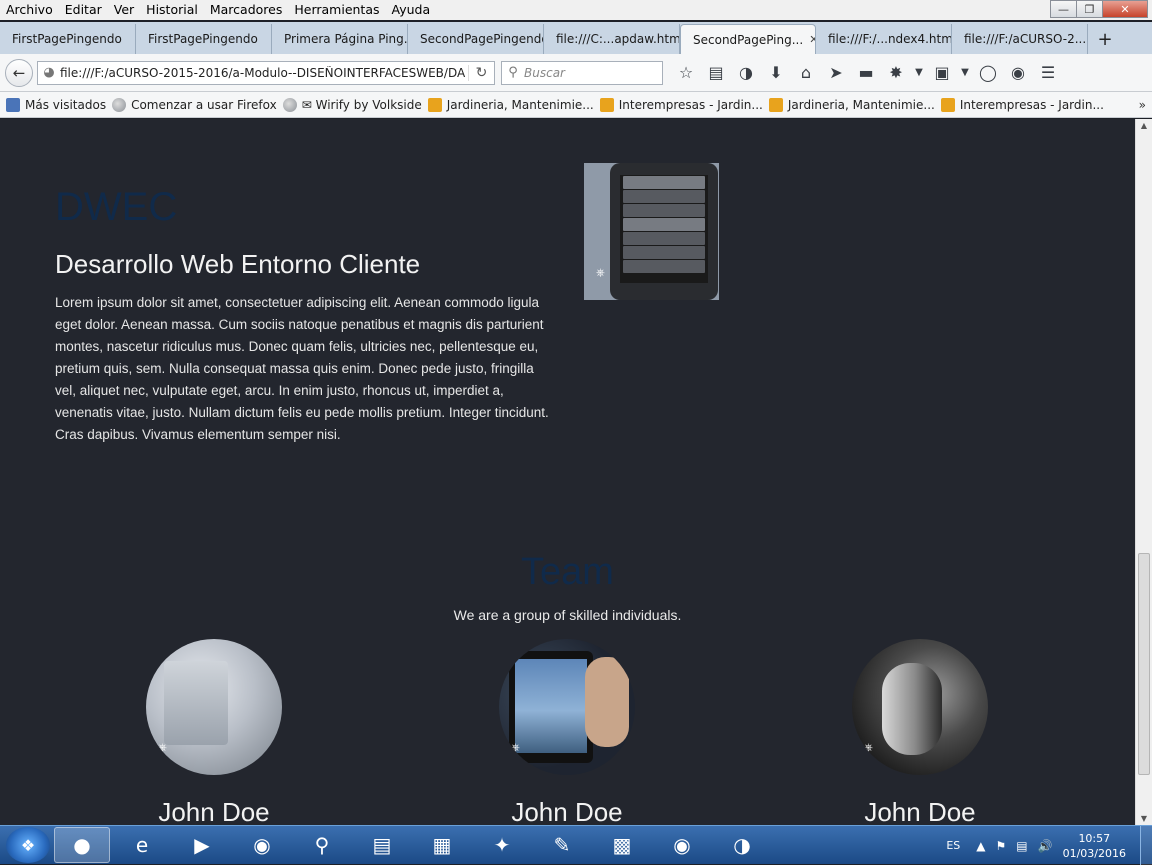 This screenshot has height=865, width=1152. What do you see at coordinates (1105, 39) in the screenshot?
I see `new-tab-button: +` at bounding box center [1105, 39].